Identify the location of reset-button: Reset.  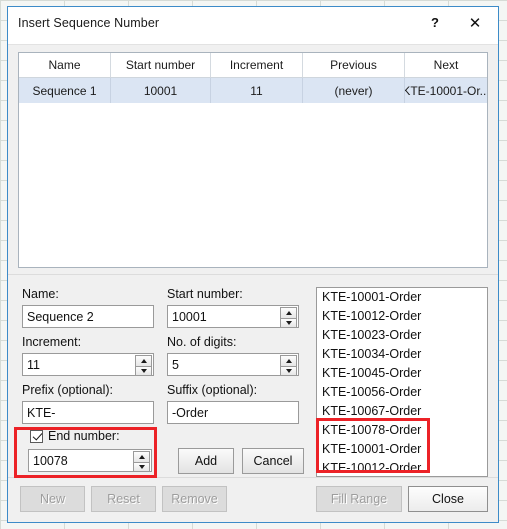
(123, 499).